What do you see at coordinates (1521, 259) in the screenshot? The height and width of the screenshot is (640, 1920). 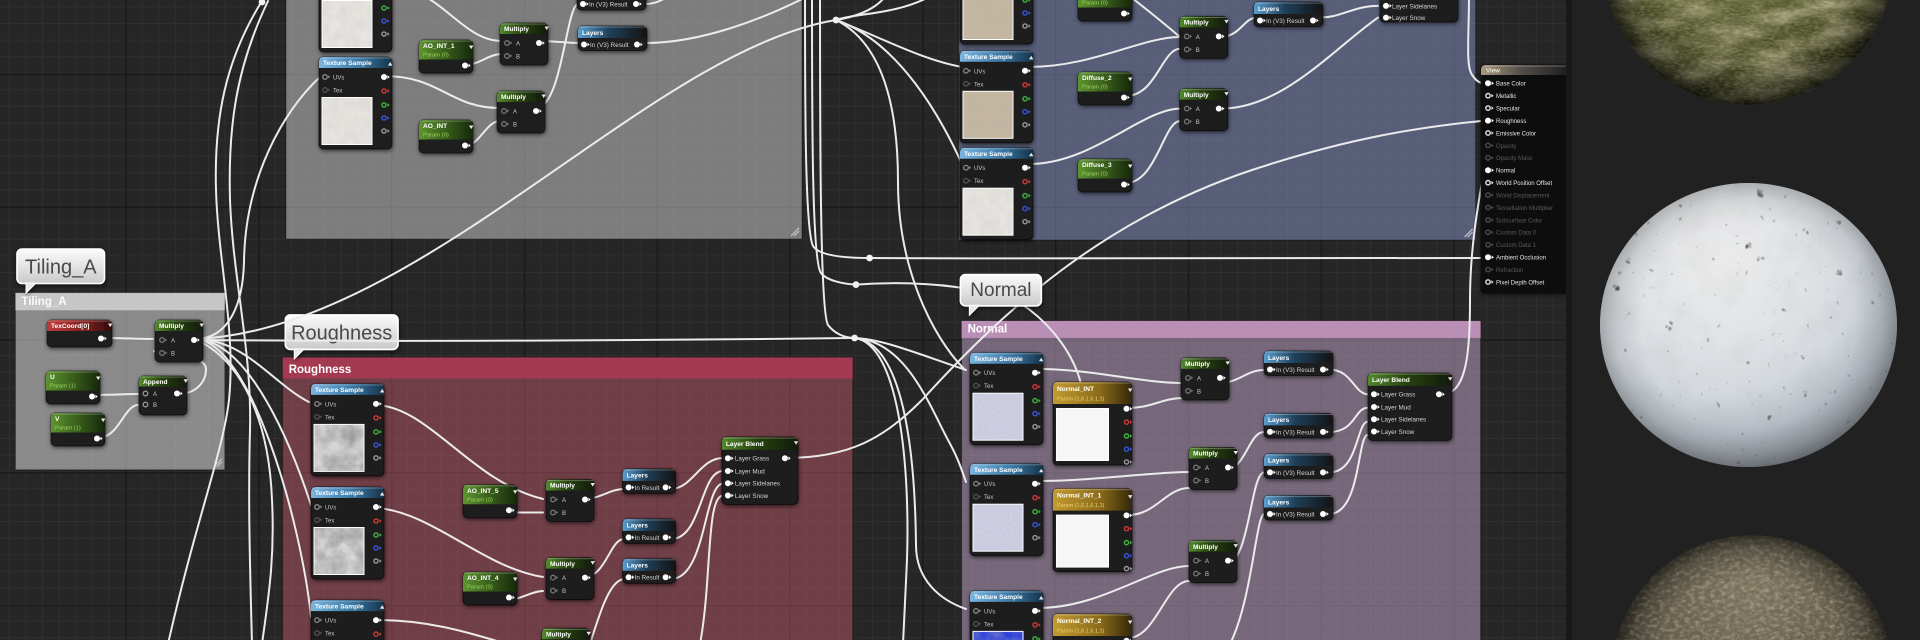 I see `svg-text: Ambient Occlusion` at bounding box center [1521, 259].